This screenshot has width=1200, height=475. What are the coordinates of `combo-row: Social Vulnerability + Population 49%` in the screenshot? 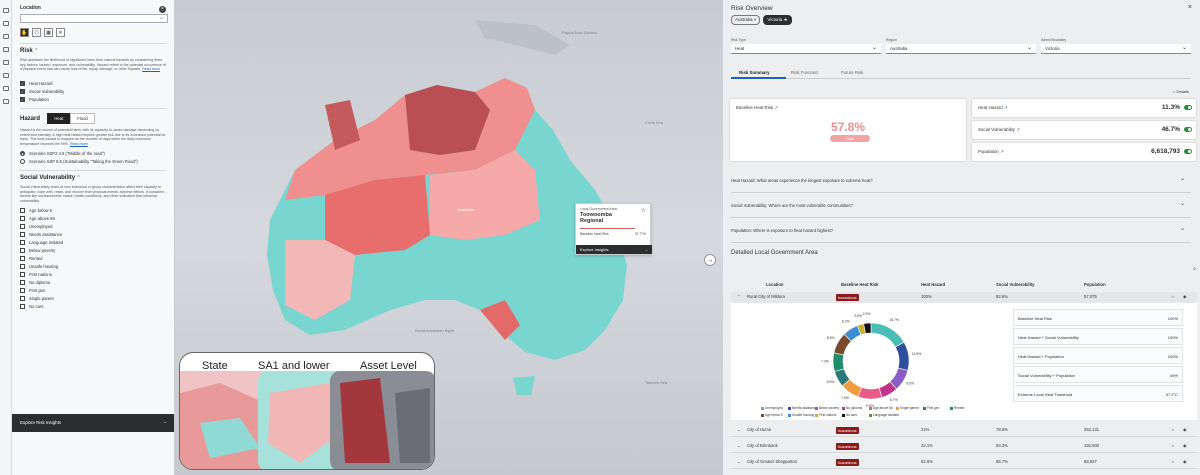 It's located at (1098, 374).